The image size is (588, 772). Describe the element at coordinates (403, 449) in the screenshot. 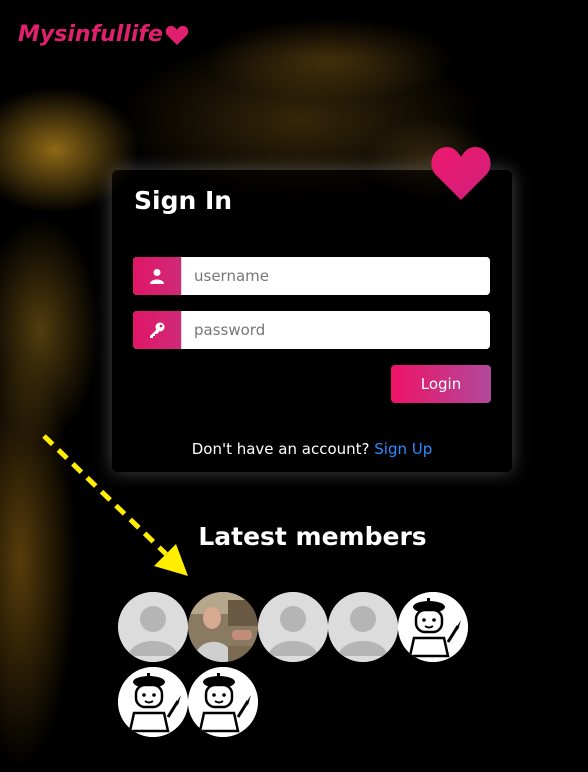

I see `signup-link: Sign Up` at that location.